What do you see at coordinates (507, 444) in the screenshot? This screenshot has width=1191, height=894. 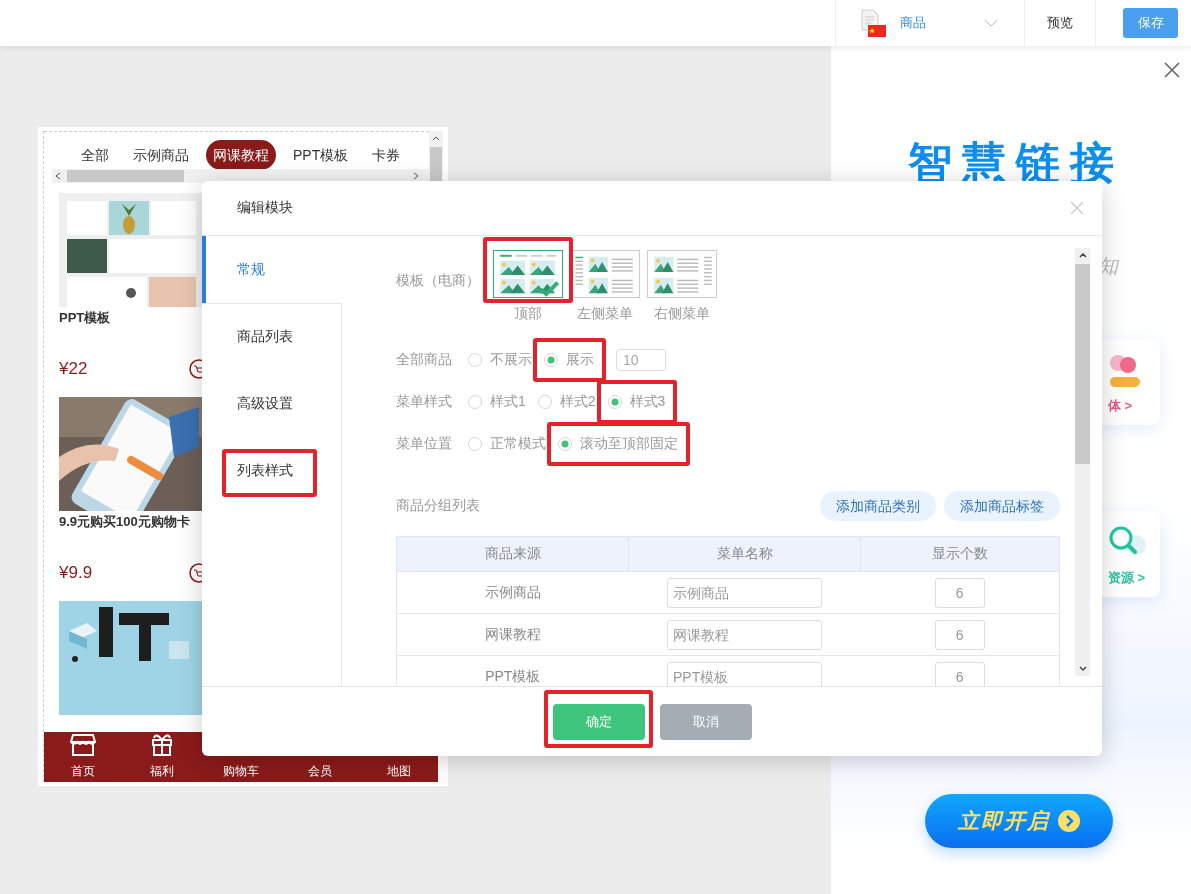 I see `radio-option: 正常模式` at bounding box center [507, 444].